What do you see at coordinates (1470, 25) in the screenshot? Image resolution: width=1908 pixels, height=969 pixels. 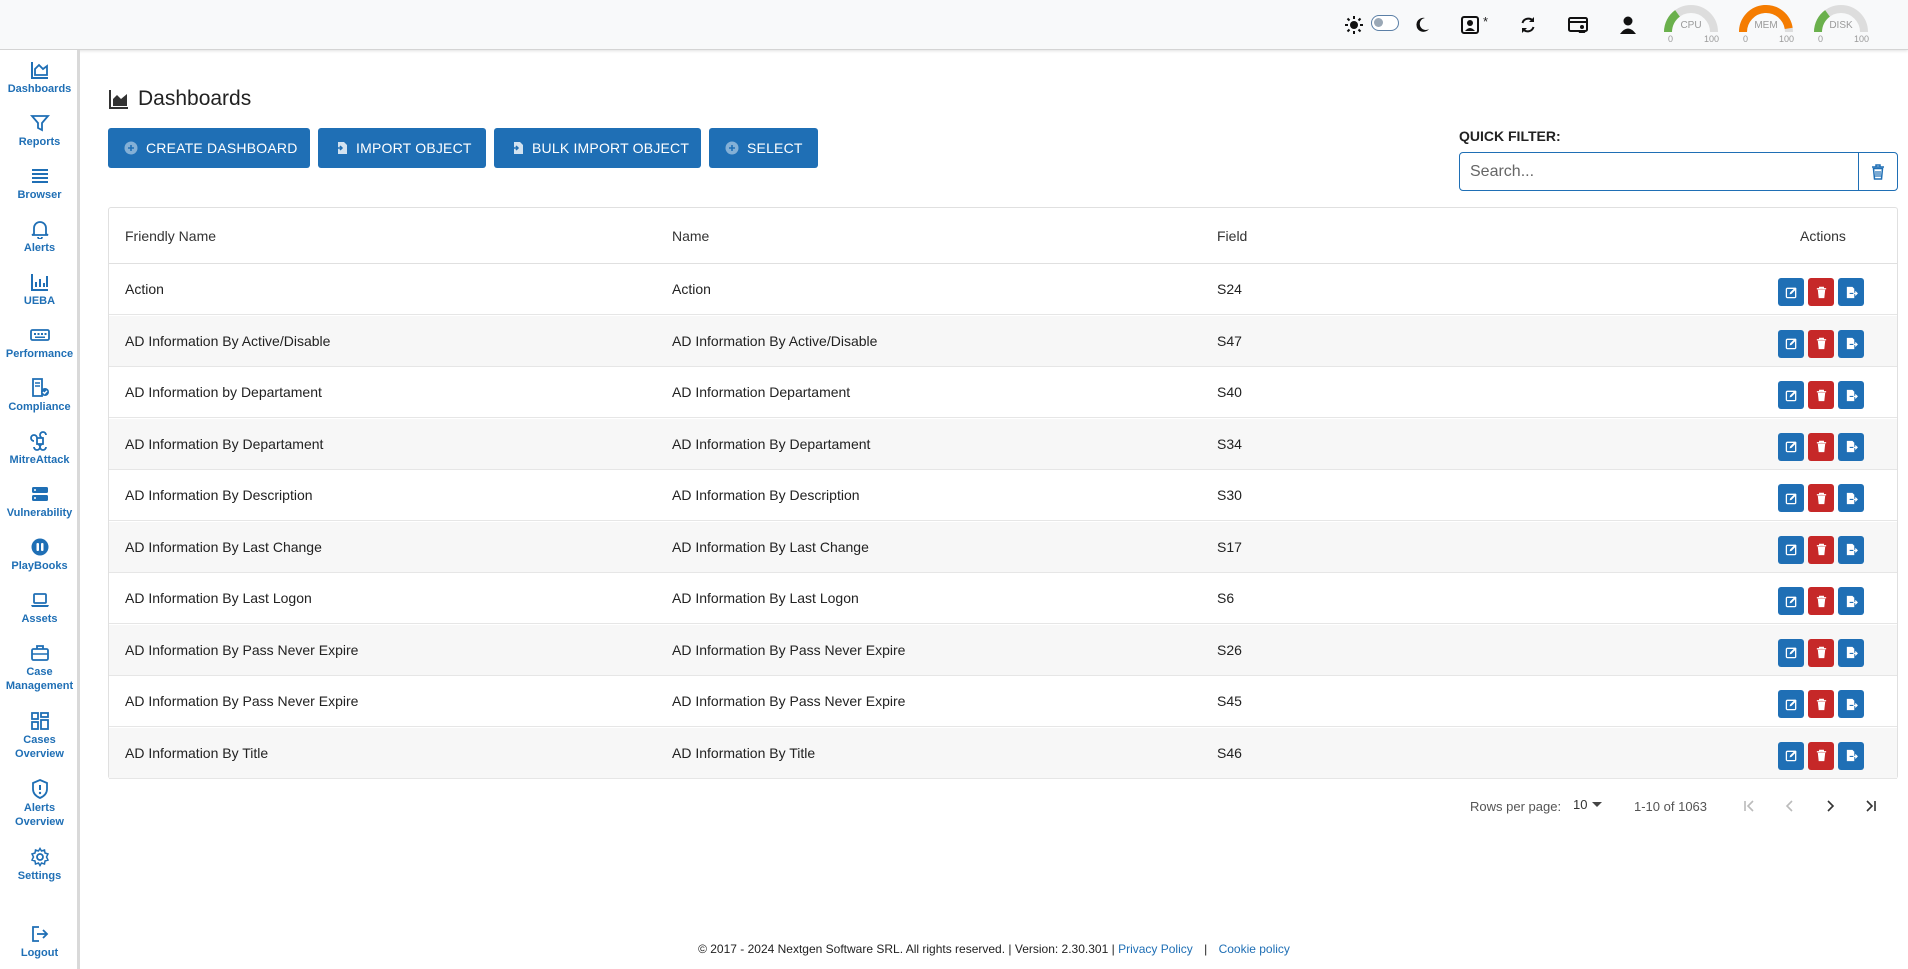 I see `contact-card-icon` at bounding box center [1470, 25].